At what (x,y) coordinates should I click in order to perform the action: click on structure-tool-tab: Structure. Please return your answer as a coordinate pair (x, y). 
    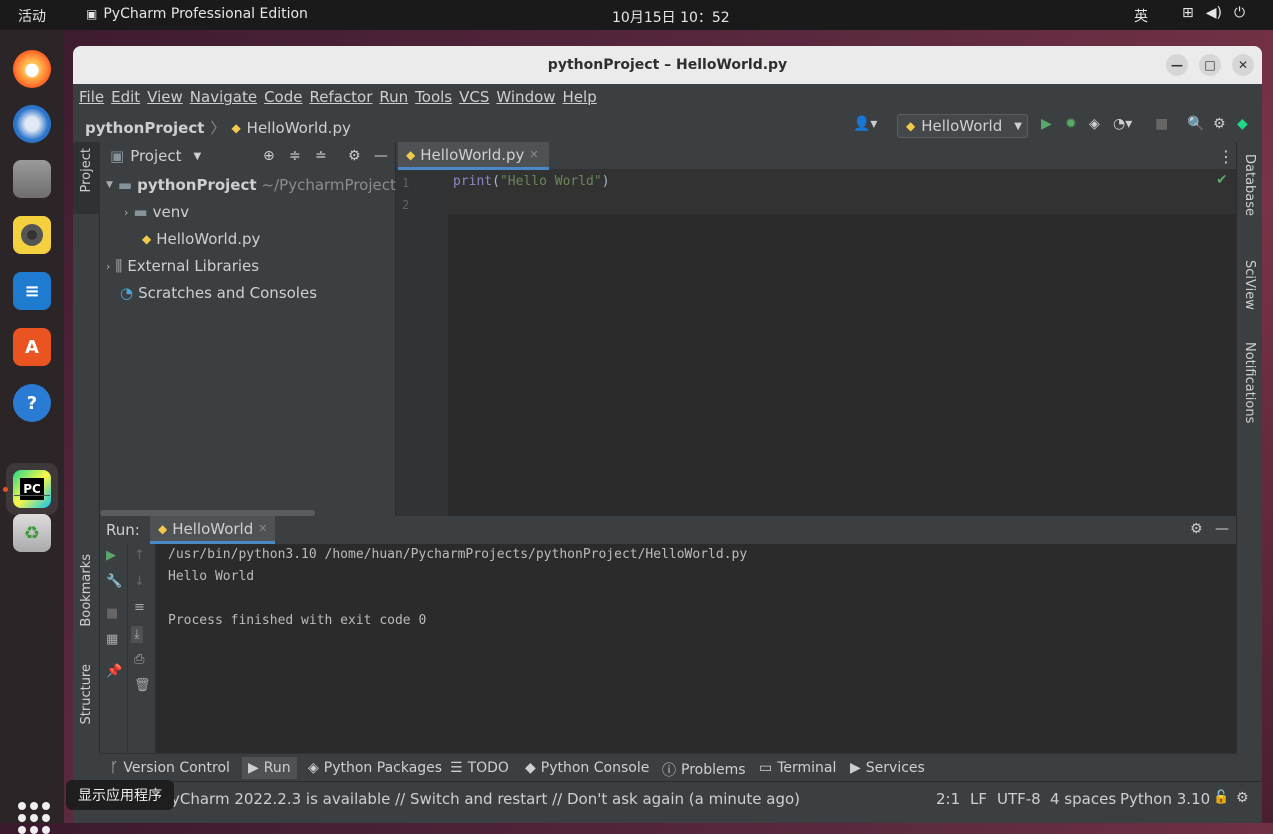
    Looking at the image, I should click on (86, 694).